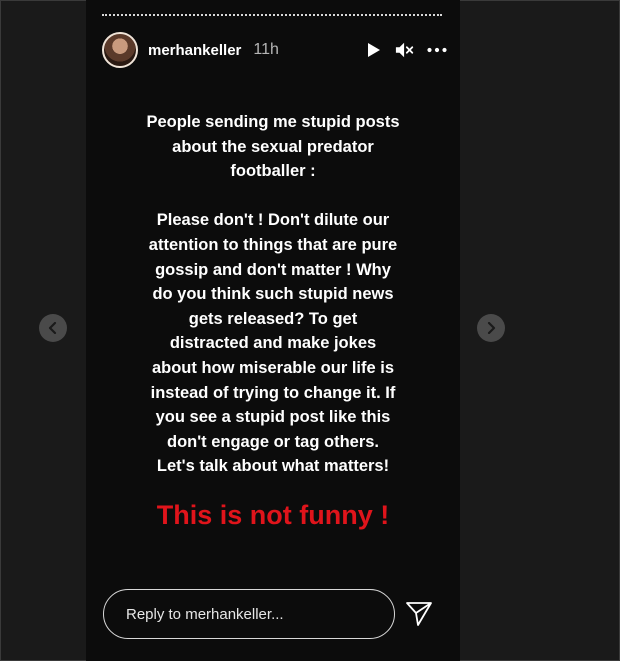 Image resolution: width=620 pixels, height=661 pixels. I want to click on play-icon, so click(374, 50).